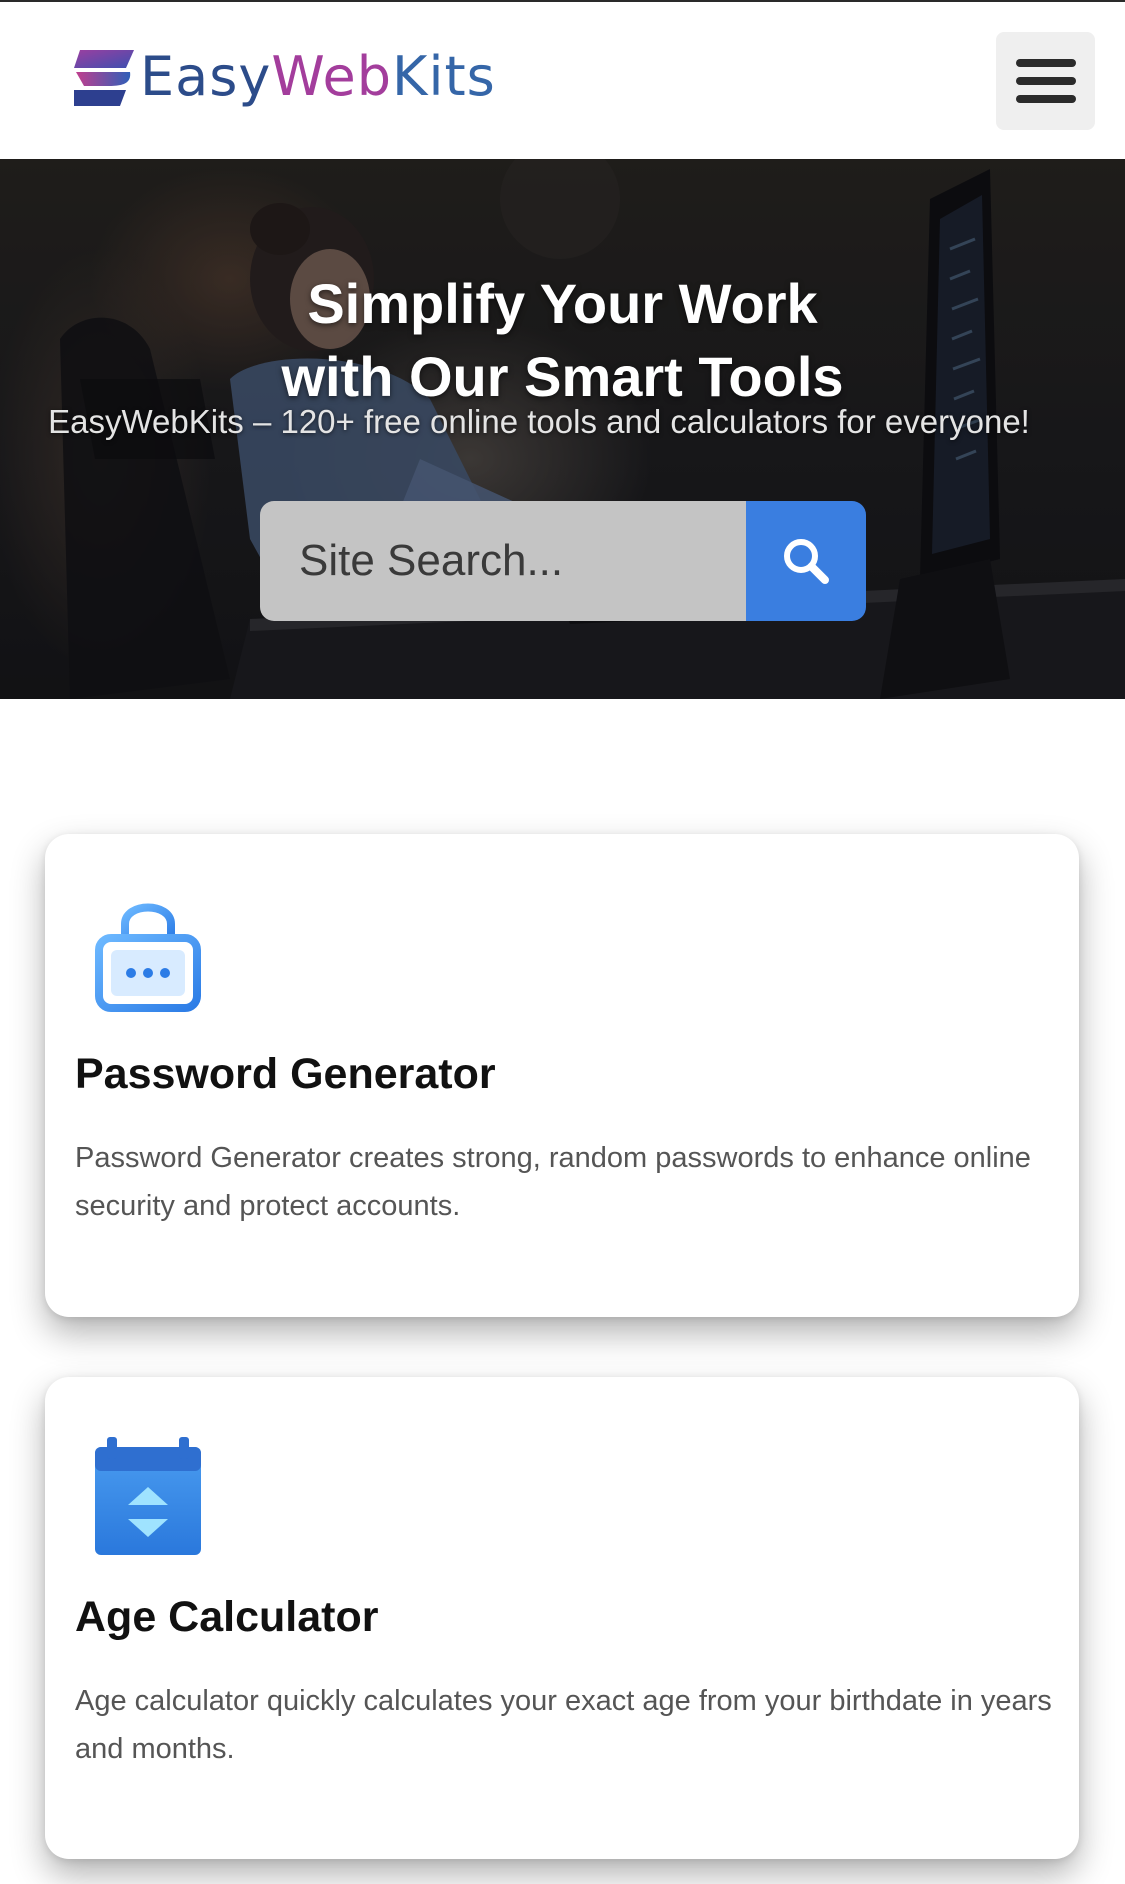  What do you see at coordinates (206, 76) in the screenshot?
I see `logo-text-easy: Easy` at bounding box center [206, 76].